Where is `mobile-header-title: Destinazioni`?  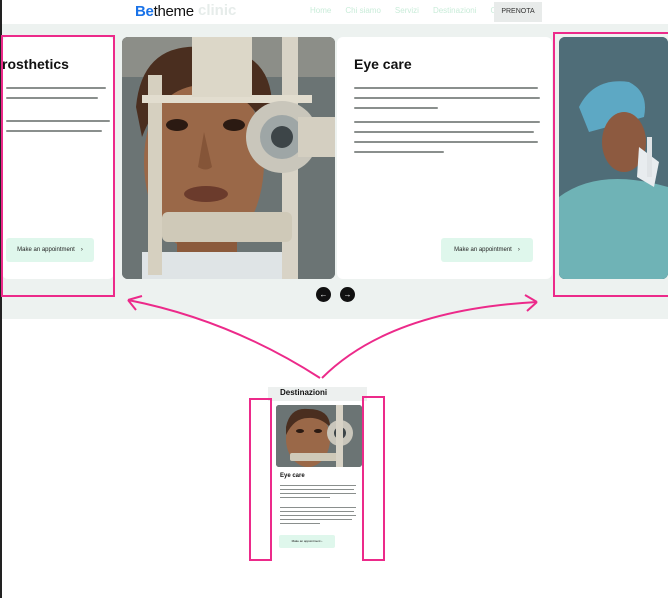
mobile-header-title: Destinazioni is located at coordinates (304, 392).